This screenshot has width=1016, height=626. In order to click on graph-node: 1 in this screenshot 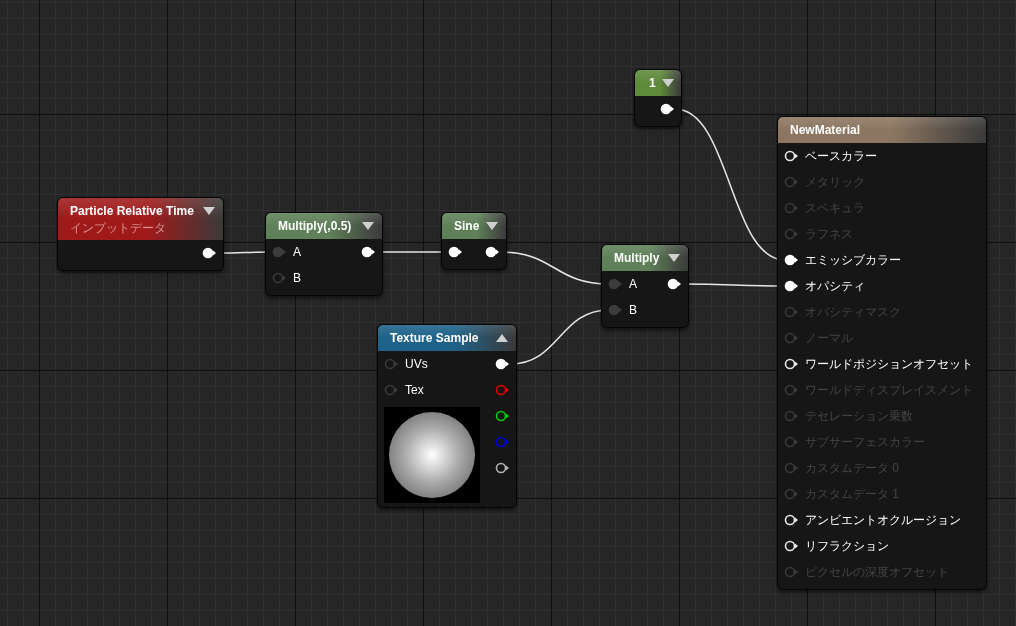, I will do `click(658, 98)`.